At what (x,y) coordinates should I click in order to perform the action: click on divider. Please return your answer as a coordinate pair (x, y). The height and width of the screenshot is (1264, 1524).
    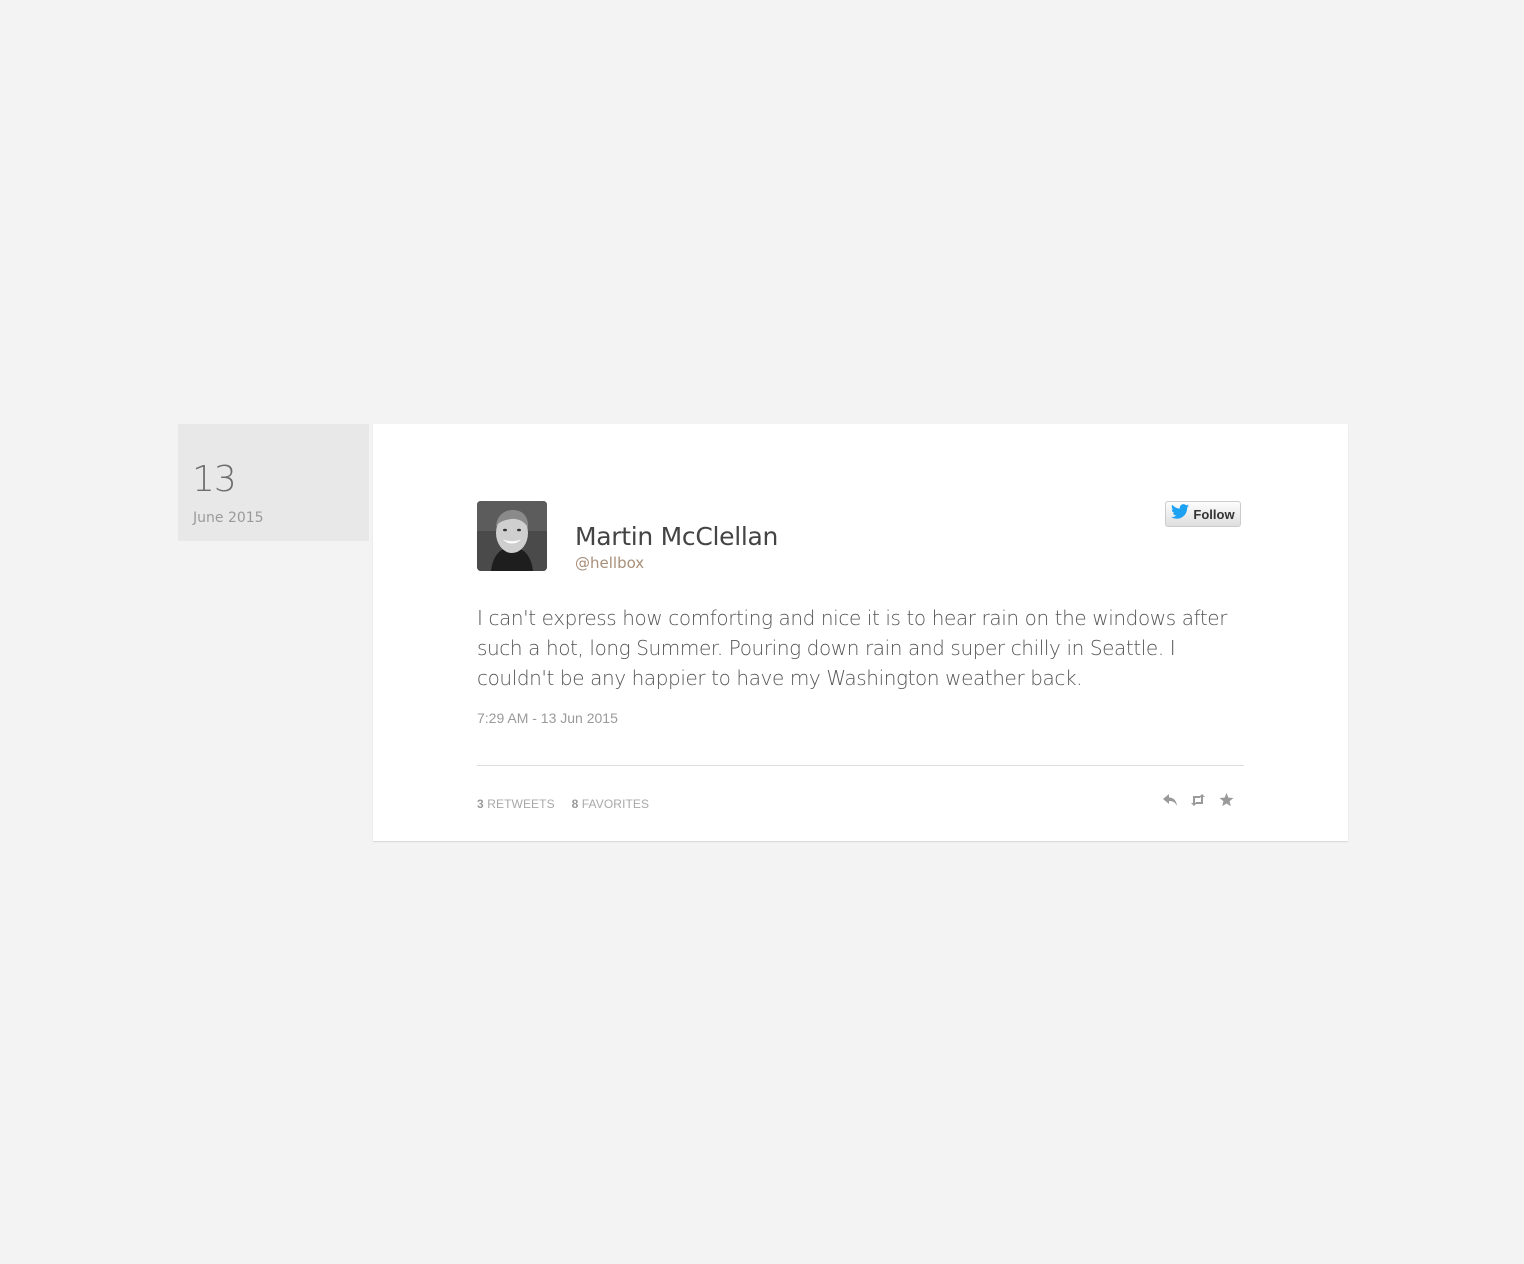
    Looking at the image, I should click on (860, 765).